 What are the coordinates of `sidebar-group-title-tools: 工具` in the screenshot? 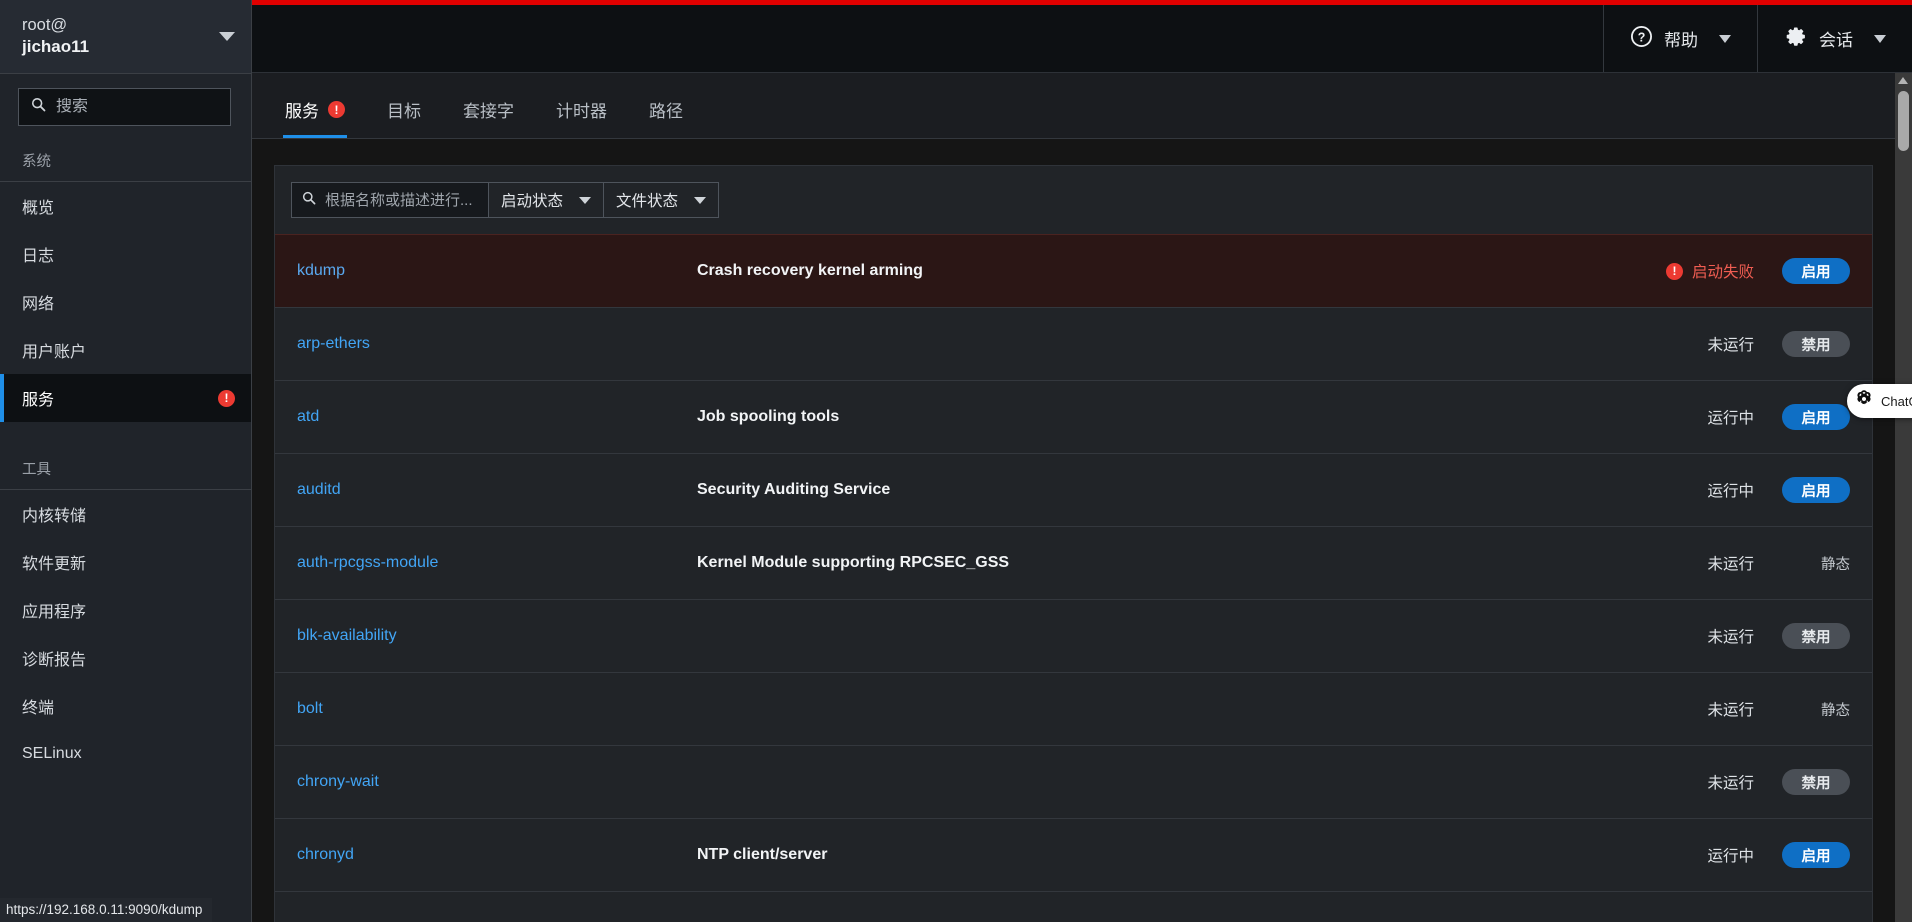 It's located at (125, 467).